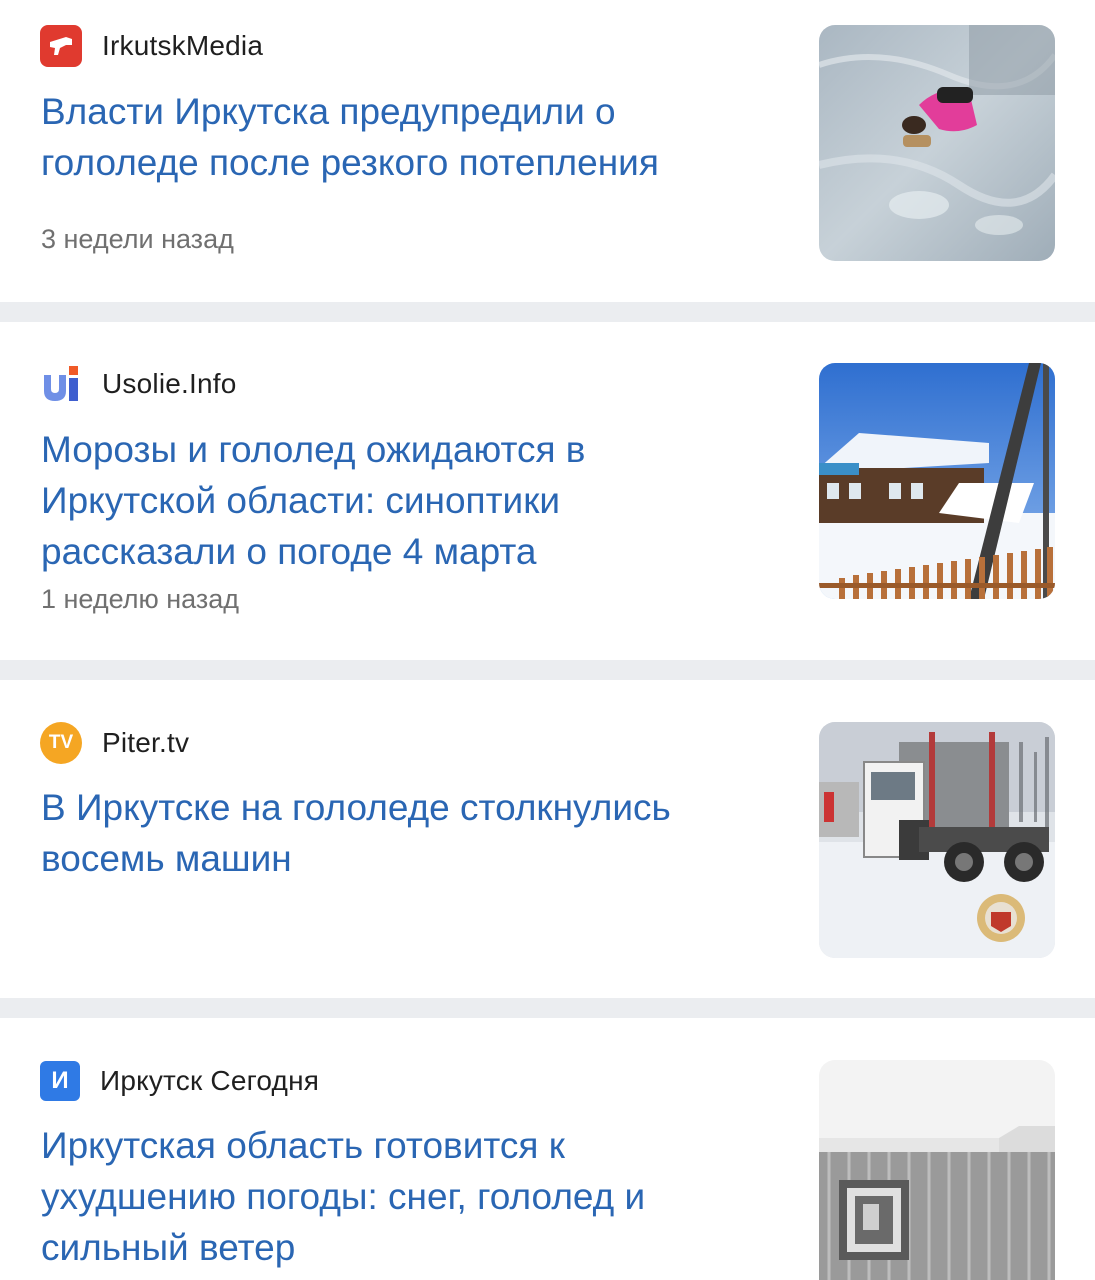 The width and height of the screenshot is (1095, 1280). I want to click on snowfall-building-photo, so click(937, 1170).